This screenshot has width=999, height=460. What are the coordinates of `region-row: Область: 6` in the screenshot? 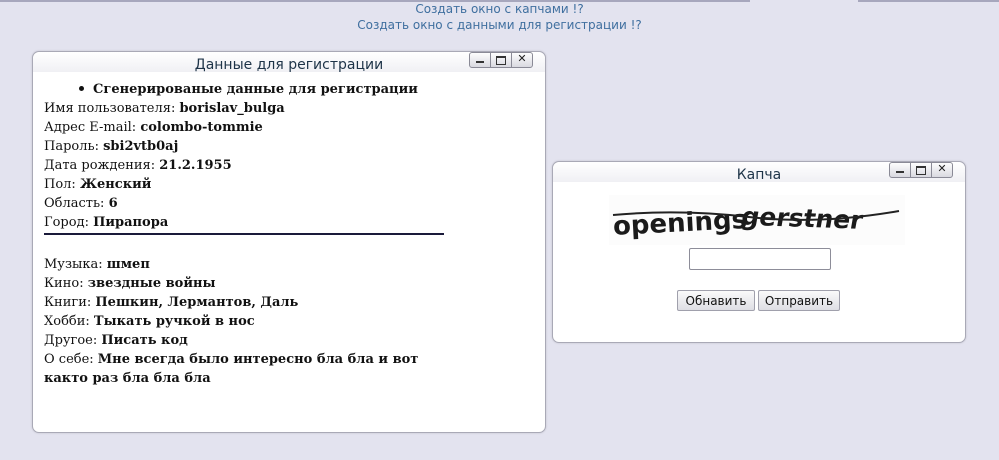 It's located at (81, 203).